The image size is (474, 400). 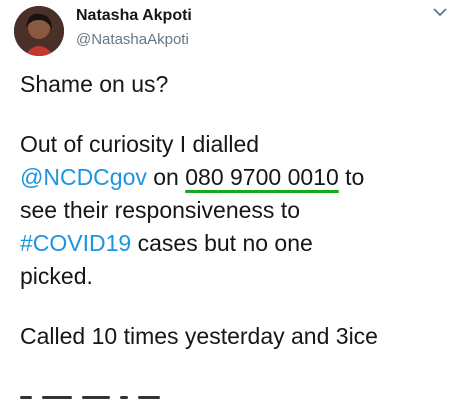 What do you see at coordinates (83, 177) in the screenshot?
I see `mention-link: @NCDCgov` at bounding box center [83, 177].